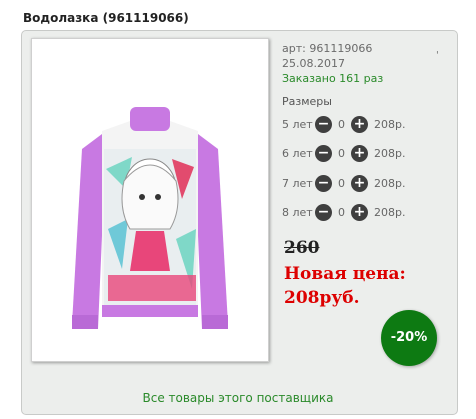 The height and width of the screenshot is (419, 476). I want to click on size-label: 7 лет, so click(297, 183).